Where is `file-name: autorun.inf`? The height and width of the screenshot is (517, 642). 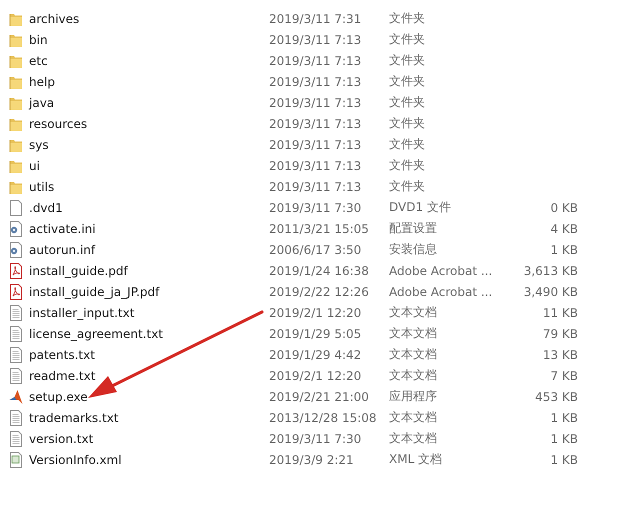
file-name: autorun.inf is located at coordinates (149, 249).